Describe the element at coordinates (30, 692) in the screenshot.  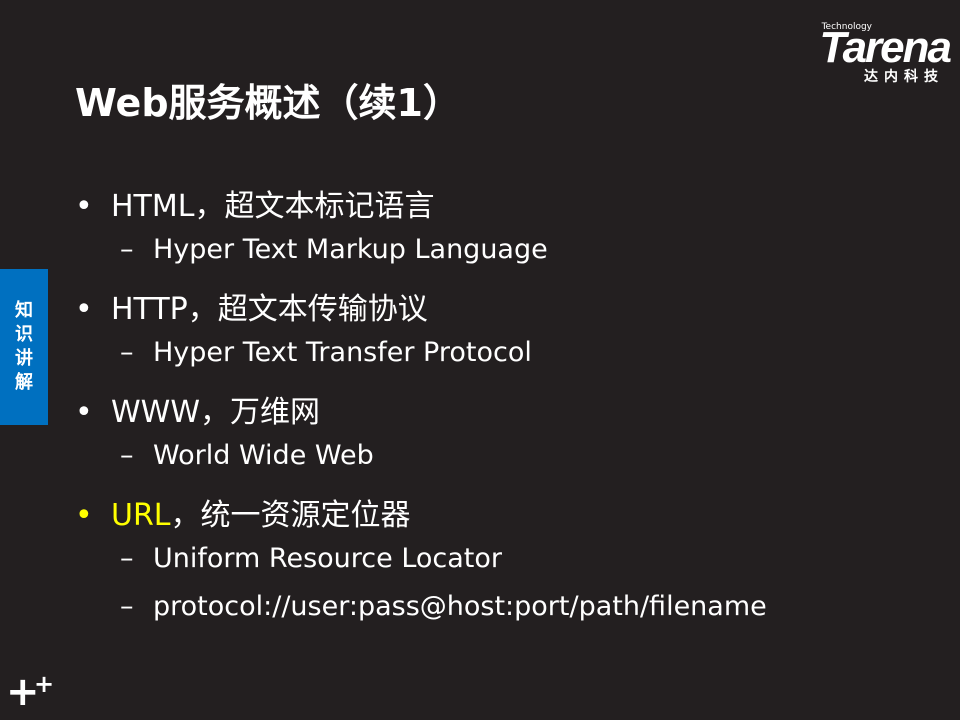
I see `plus-icon: + +` at that location.